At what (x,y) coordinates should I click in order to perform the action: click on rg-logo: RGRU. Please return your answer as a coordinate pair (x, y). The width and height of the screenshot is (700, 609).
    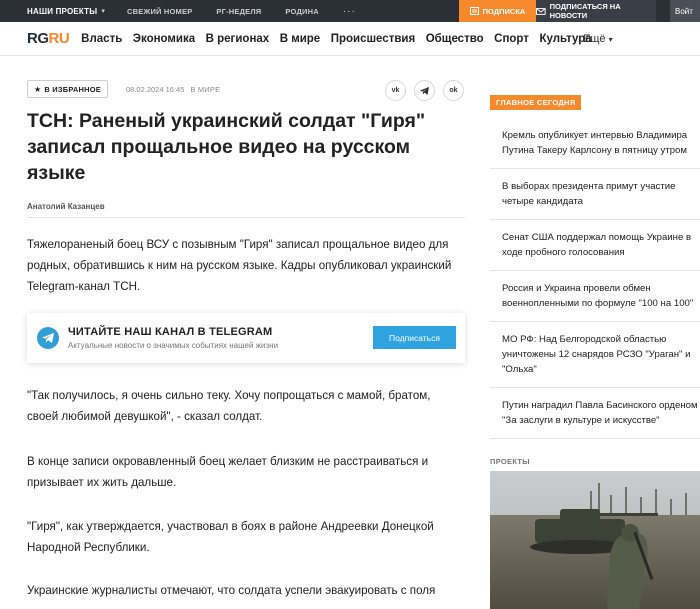
    Looking at the image, I should click on (48, 38).